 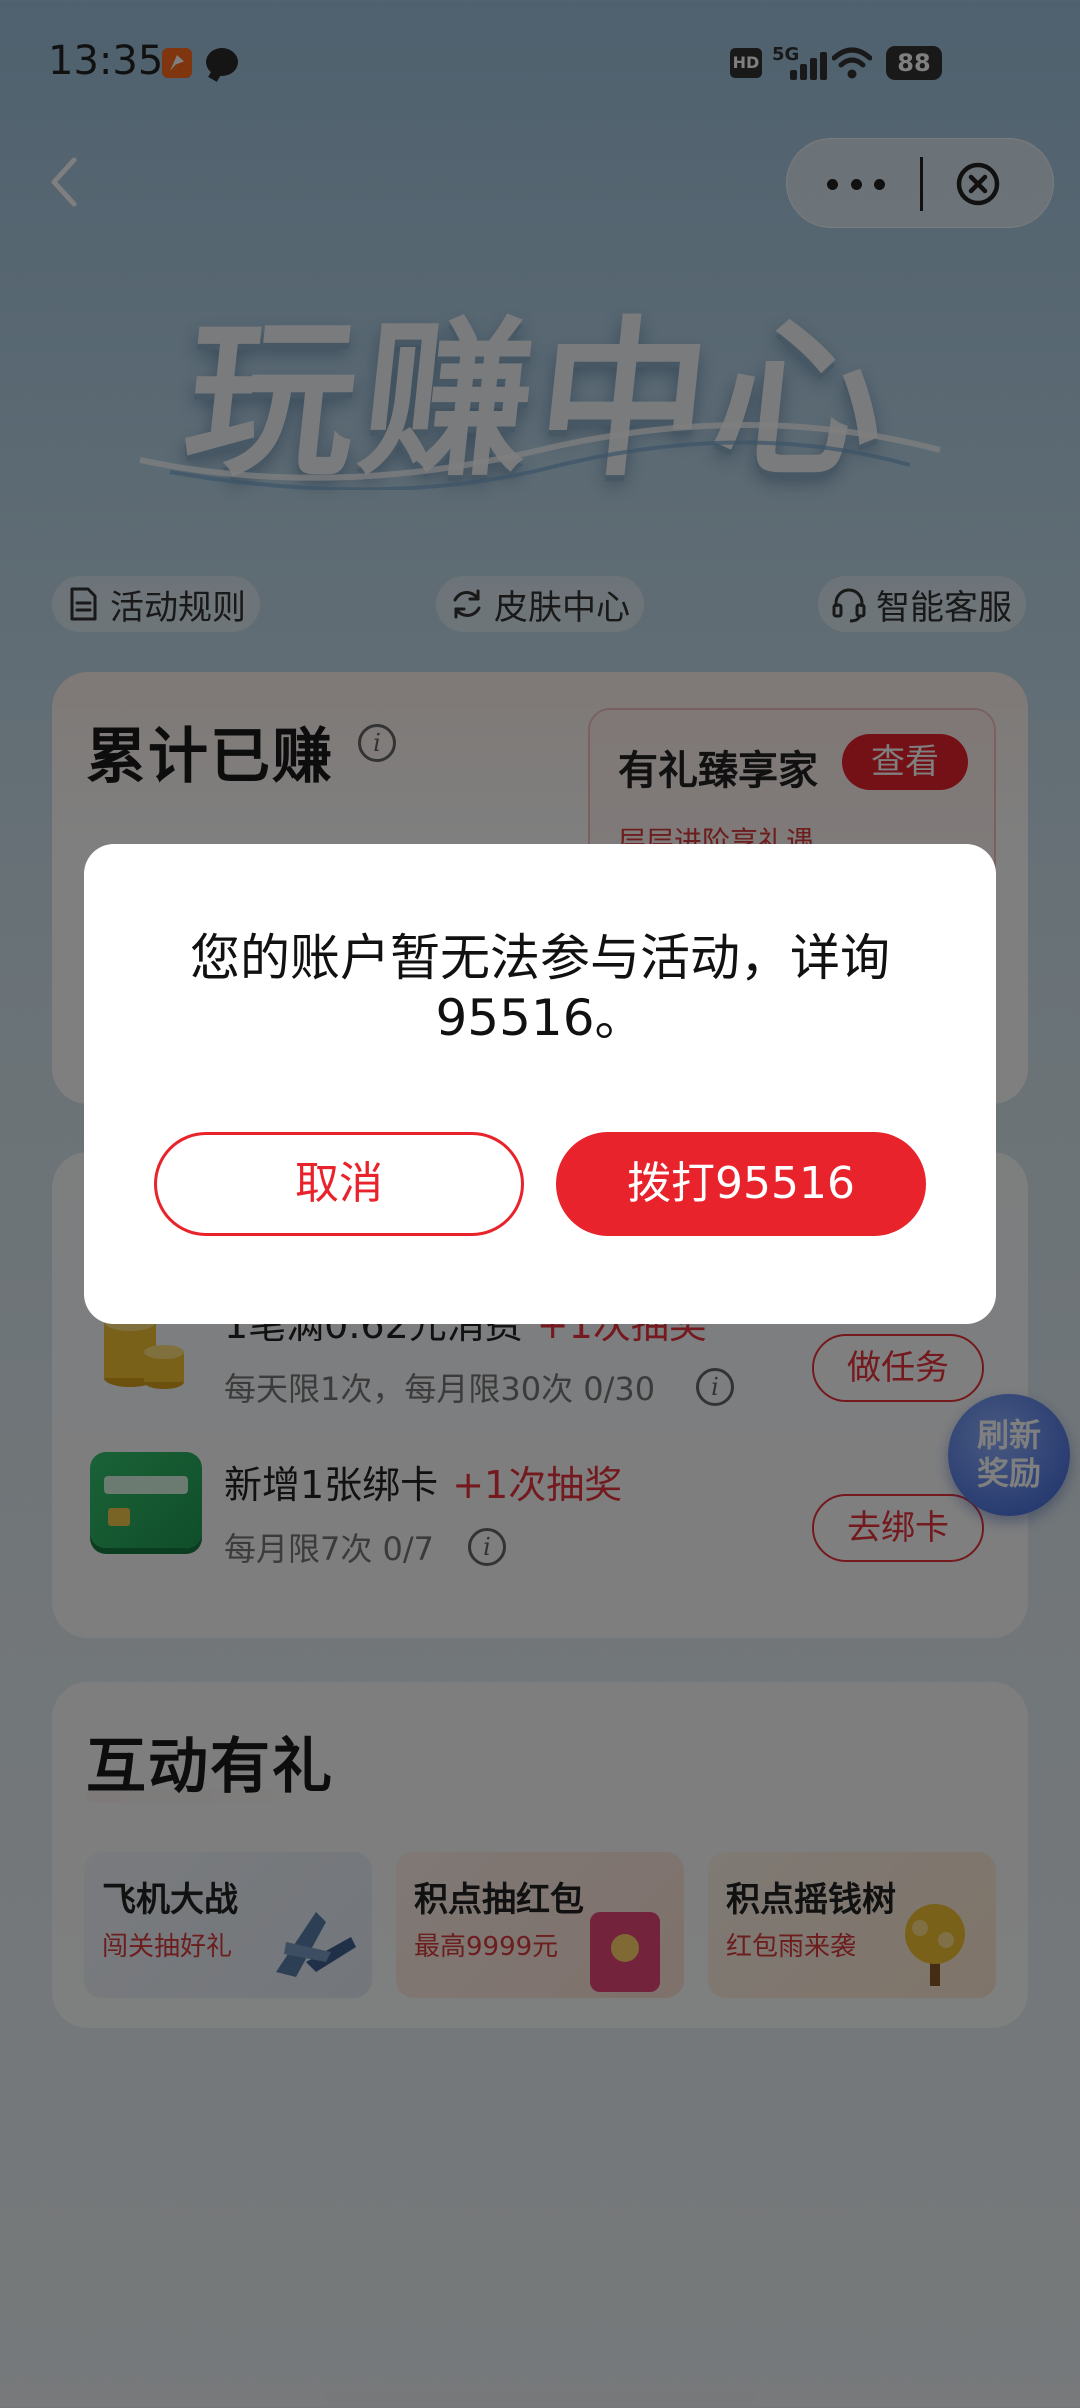 I want to click on call-hotline-button: 拨打95516, so click(x=741, y=1184).